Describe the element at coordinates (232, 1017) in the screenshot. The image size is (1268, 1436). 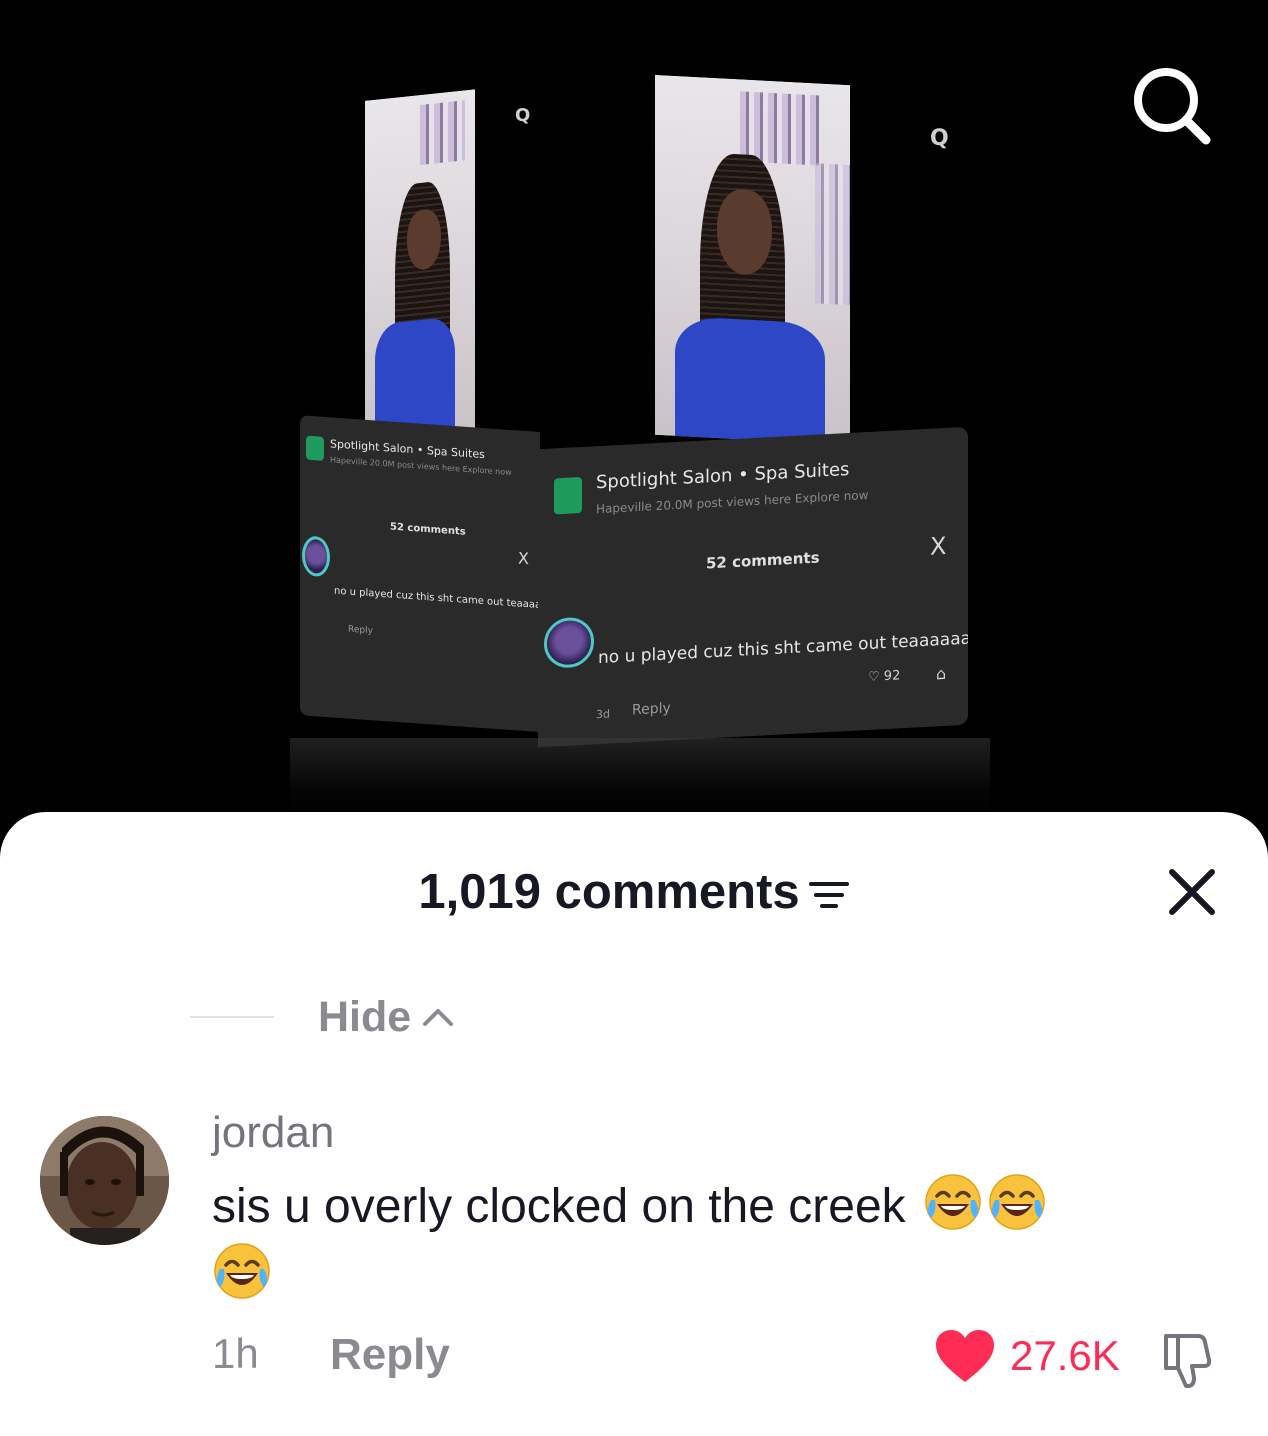
I see `reply-divider` at that location.